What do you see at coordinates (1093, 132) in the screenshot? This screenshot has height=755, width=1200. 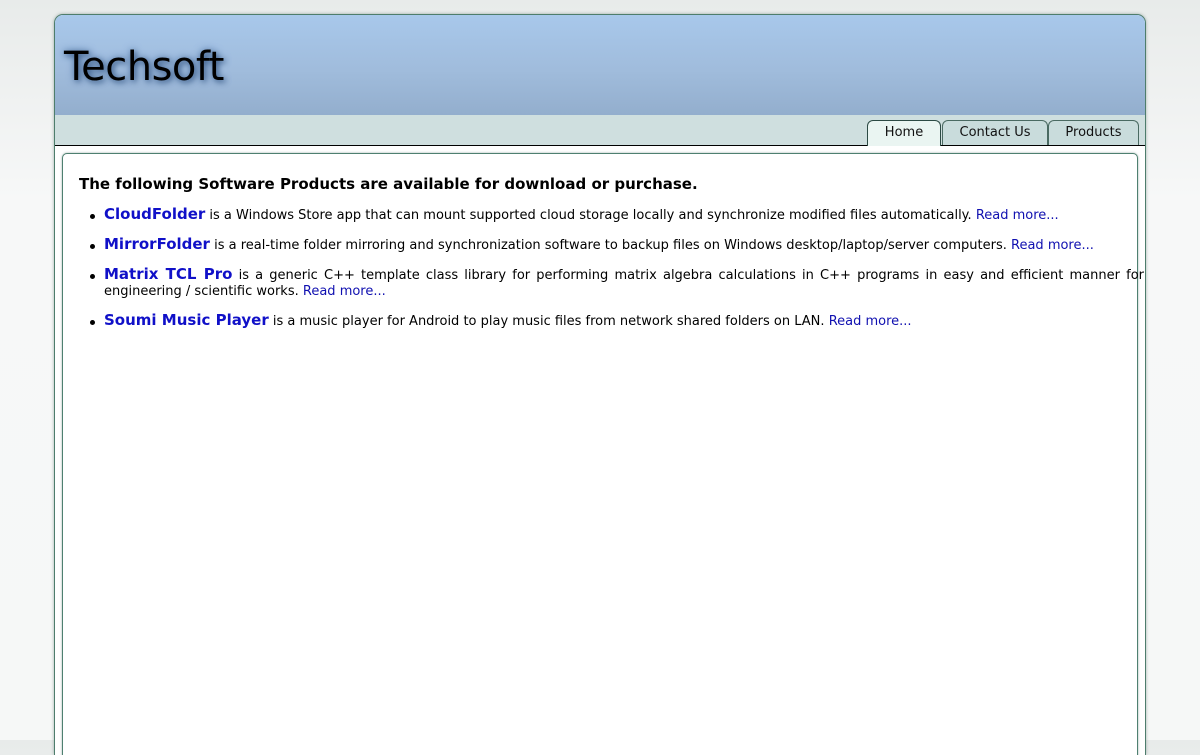 I see `tab-products: Products` at bounding box center [1093, 132].